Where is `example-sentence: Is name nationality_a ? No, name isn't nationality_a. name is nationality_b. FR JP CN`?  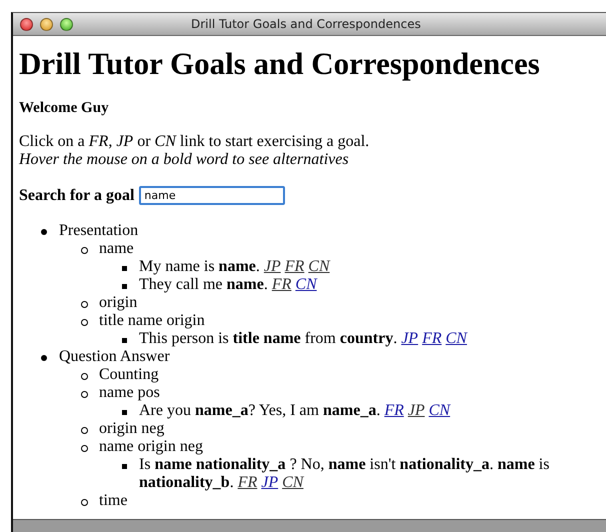
example-sentence: Is name nationality_a ? No, name isn't nationality_a. name is nationality_b. FR JP CN is located at coordinates (344, 474).